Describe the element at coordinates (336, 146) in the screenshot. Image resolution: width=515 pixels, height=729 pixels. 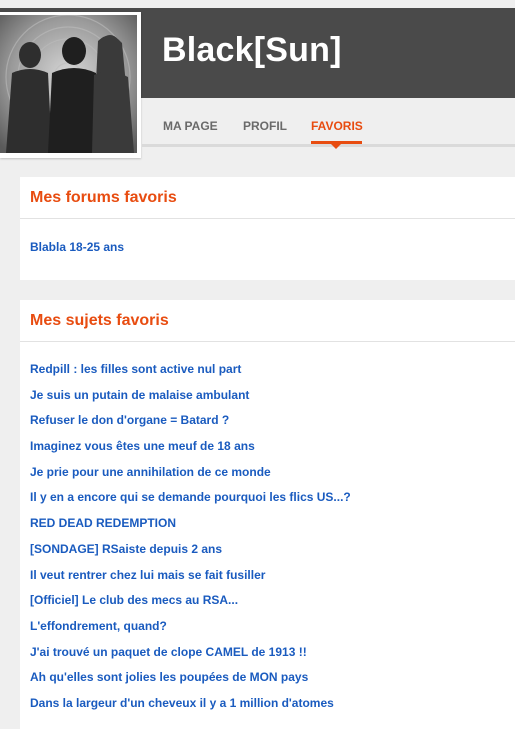
I see `active-tab-caret-icon` at that location.